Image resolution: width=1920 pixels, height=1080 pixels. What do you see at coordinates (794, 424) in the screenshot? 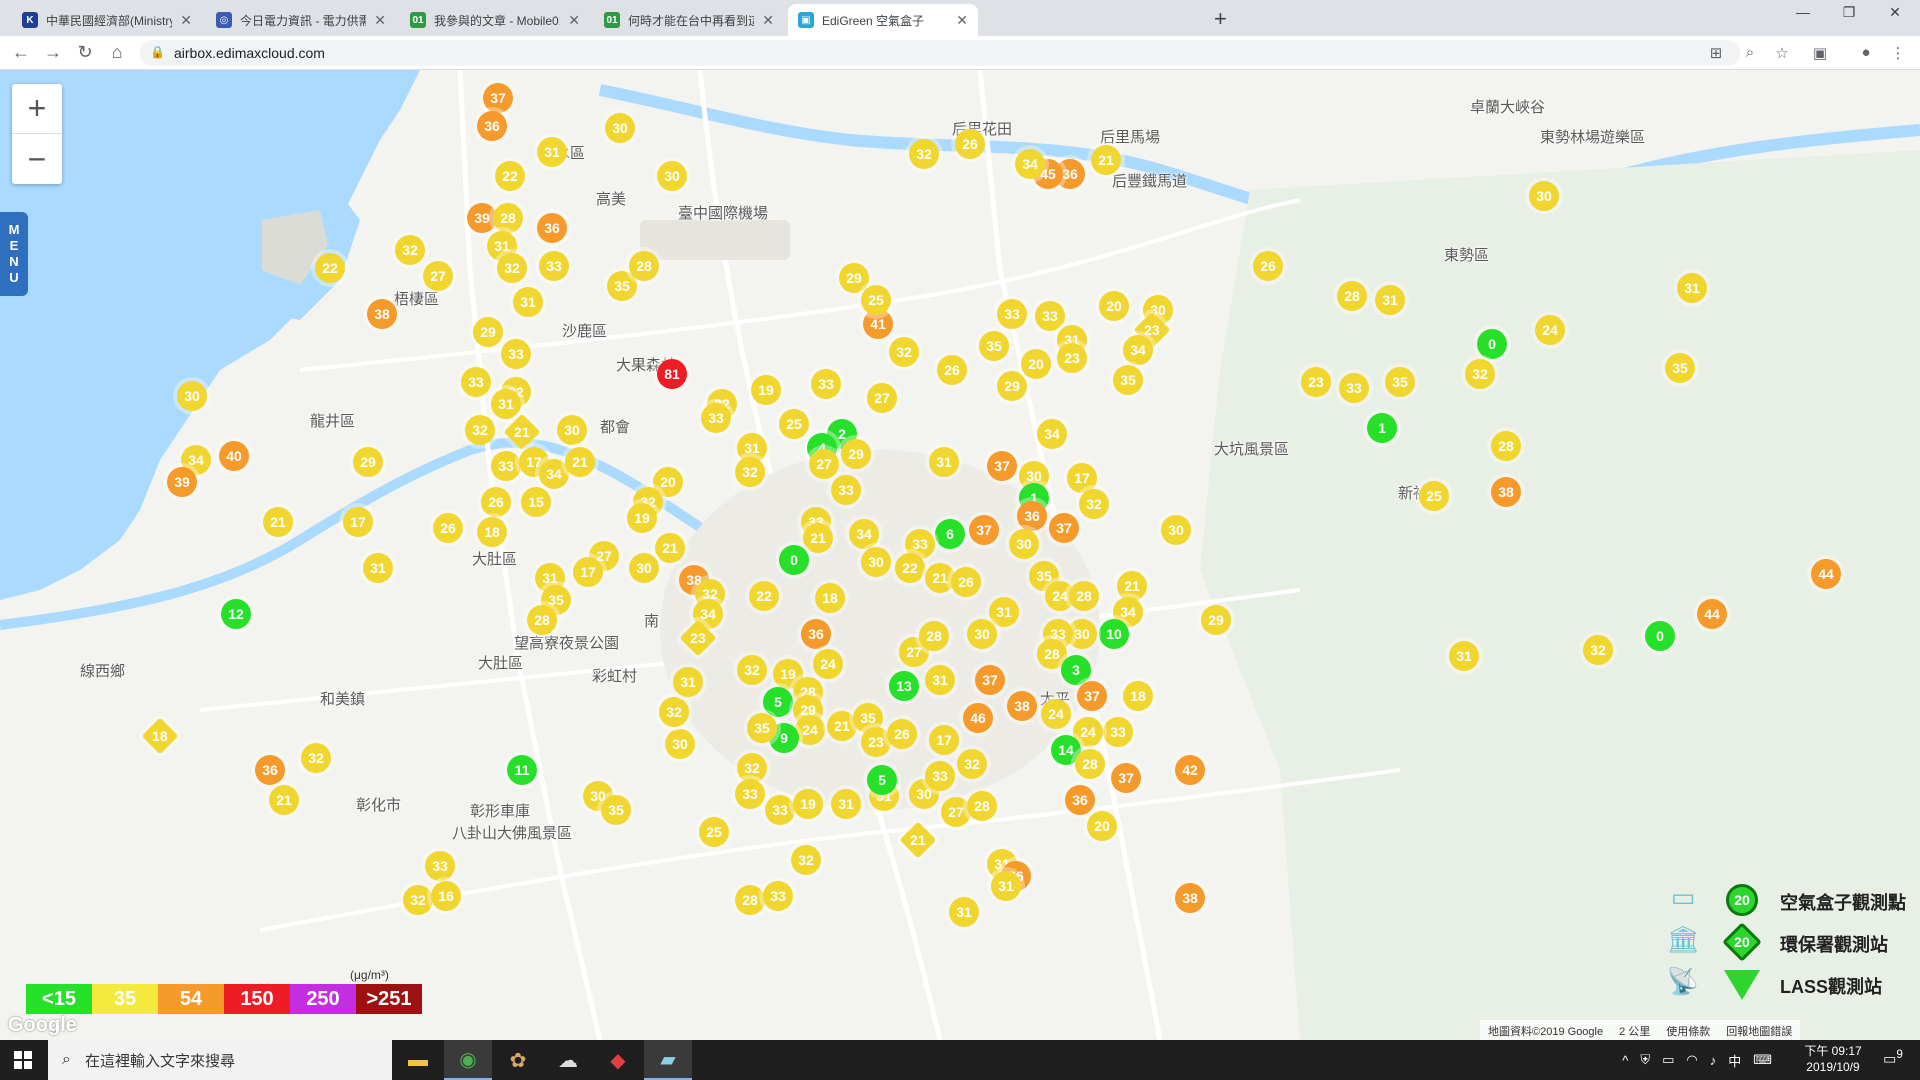
I see `airbox-marker: 25` at bounding box center [794, 424].